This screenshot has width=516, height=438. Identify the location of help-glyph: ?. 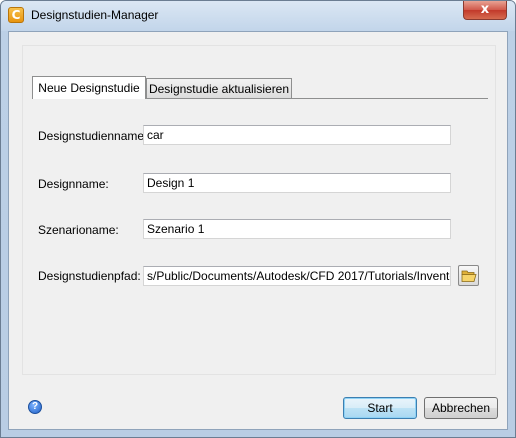
(35, 406).